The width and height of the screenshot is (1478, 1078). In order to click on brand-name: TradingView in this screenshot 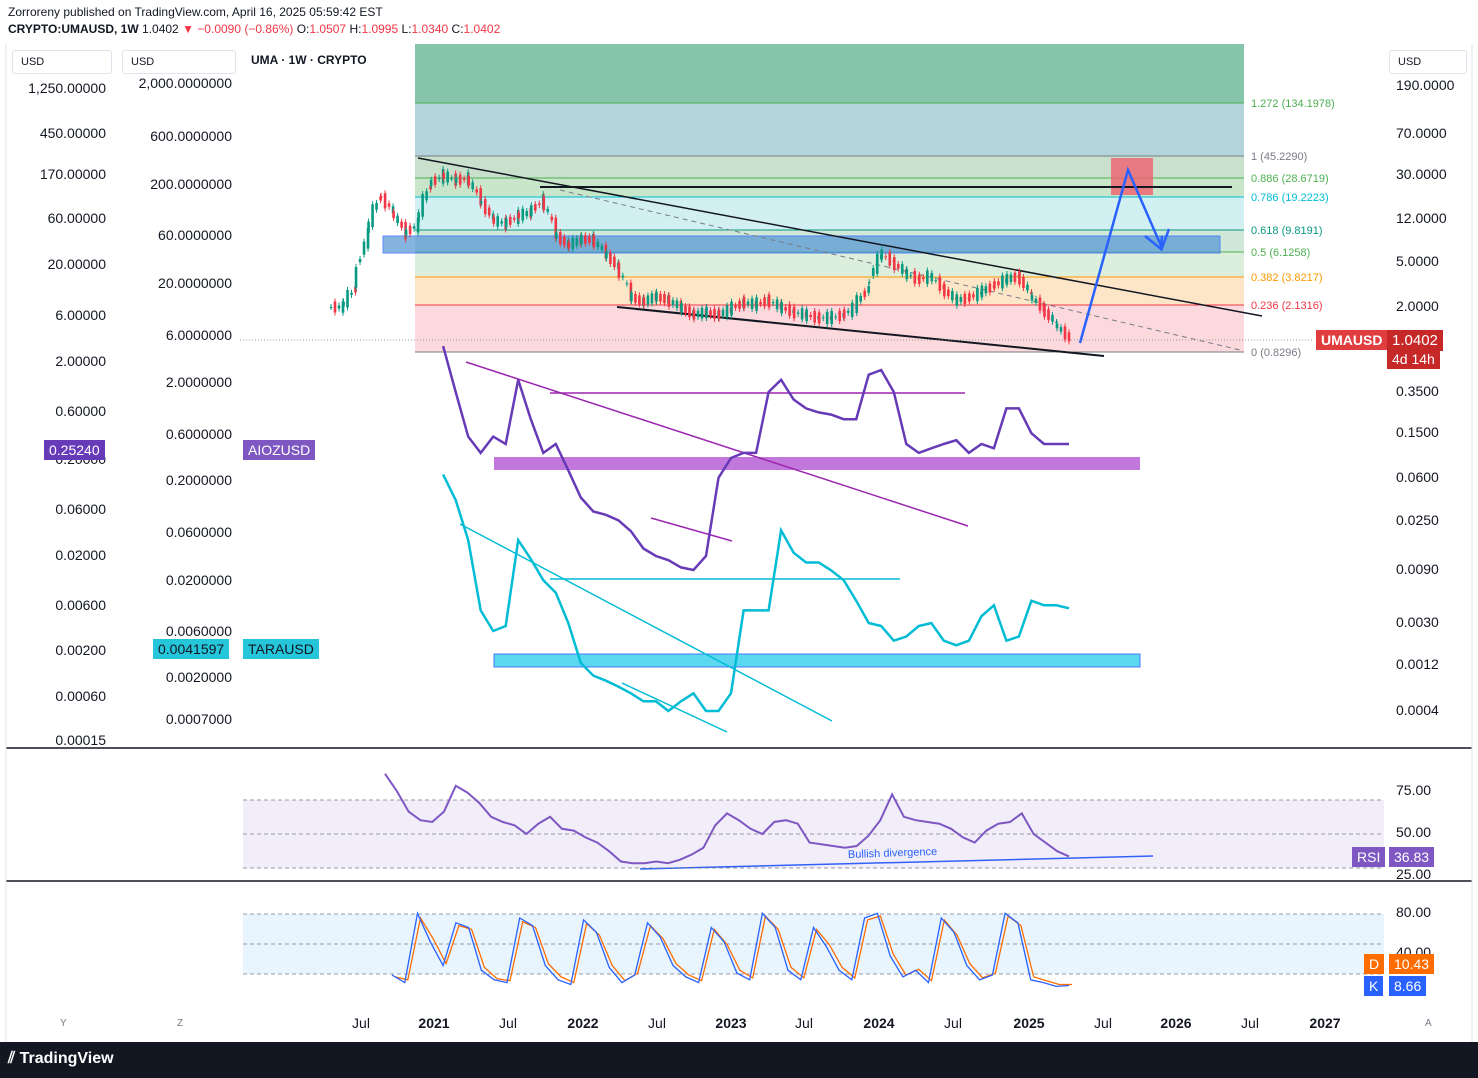, I will do `click(66, 1058)`.